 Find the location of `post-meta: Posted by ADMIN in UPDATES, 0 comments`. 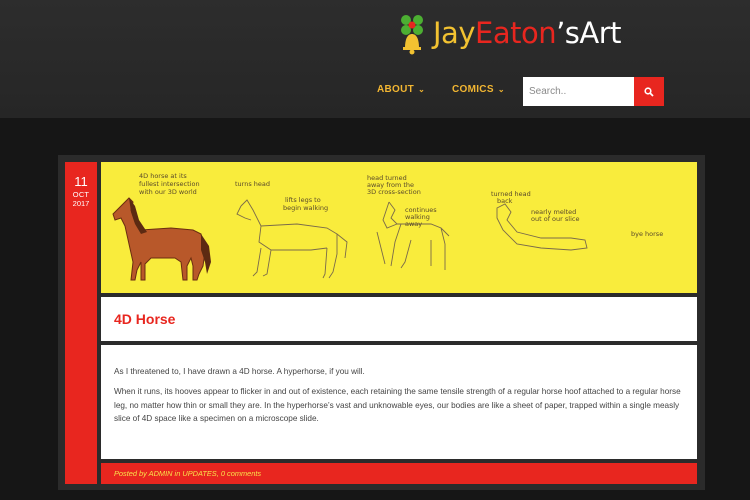

post-meta: Posted by ADMIN in UPDATES, 0 comments is located at coordinates (399, 473).